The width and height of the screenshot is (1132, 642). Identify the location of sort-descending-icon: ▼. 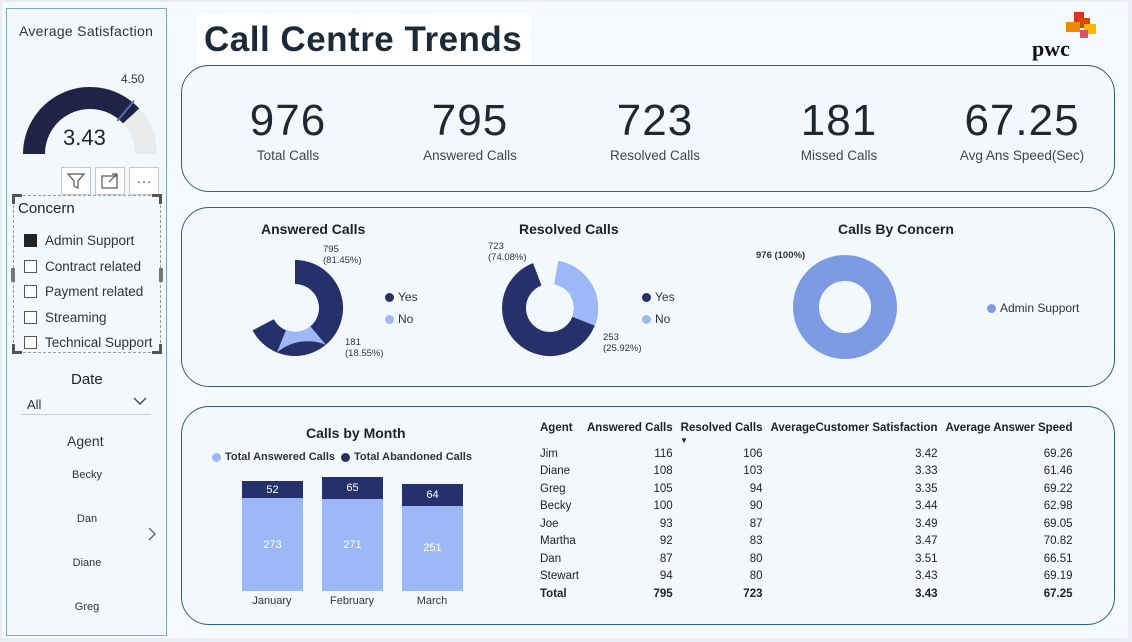
(684, 440).